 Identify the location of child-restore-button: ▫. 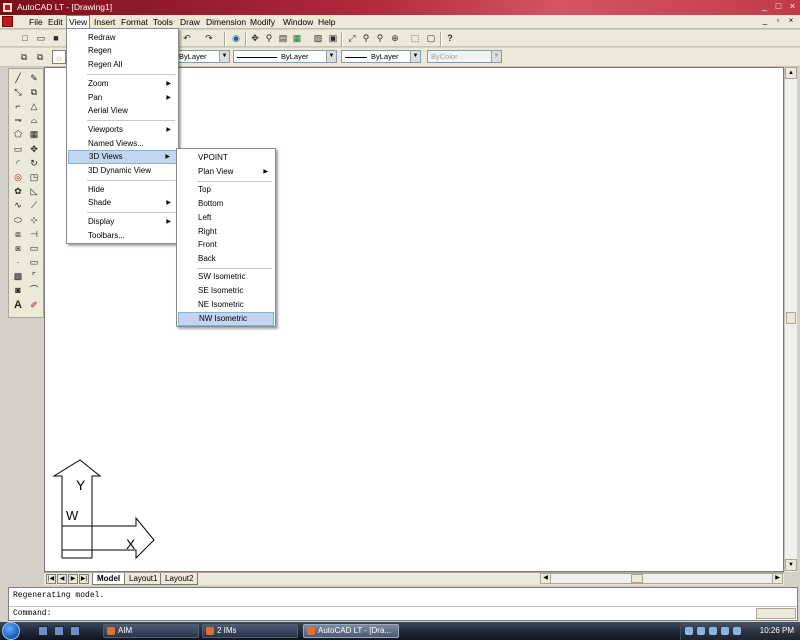
(778, 21).